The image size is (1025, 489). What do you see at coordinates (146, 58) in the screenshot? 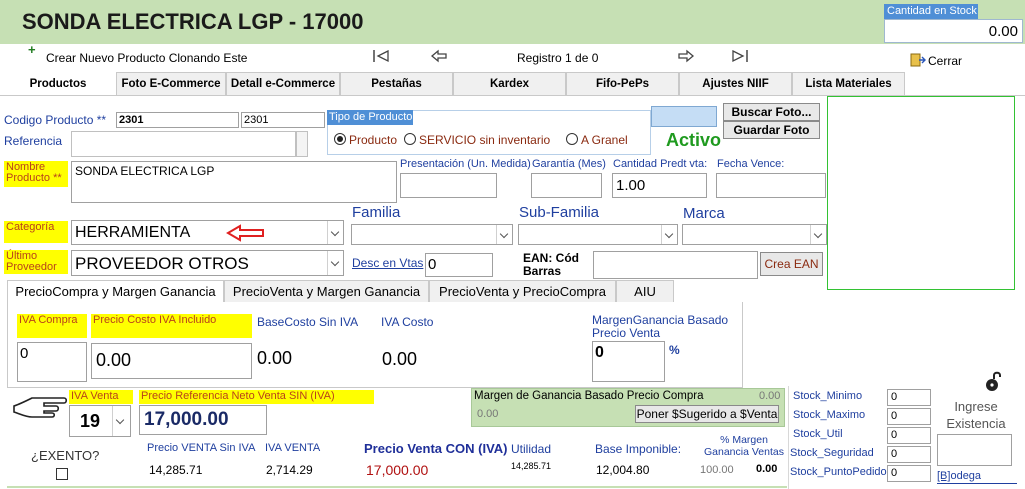
I see `clone-product-button: Crear Nuevo Producto Clonando Este` at bounding box center [146, 58].